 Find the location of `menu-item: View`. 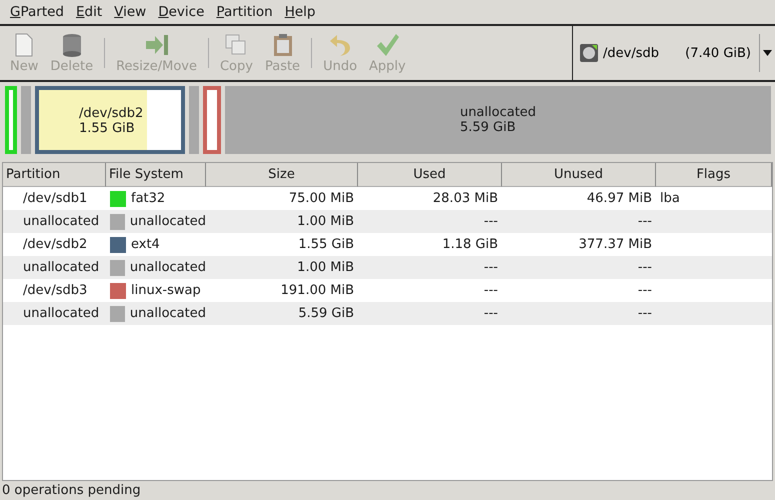

menu-item: View is located at coordinates (130, 12).